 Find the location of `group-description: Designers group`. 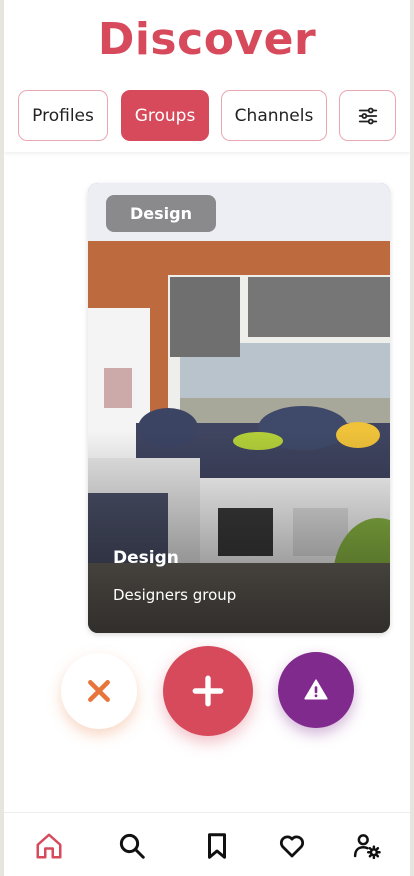

group-description: Designers group is located at coordinates (175, 595).